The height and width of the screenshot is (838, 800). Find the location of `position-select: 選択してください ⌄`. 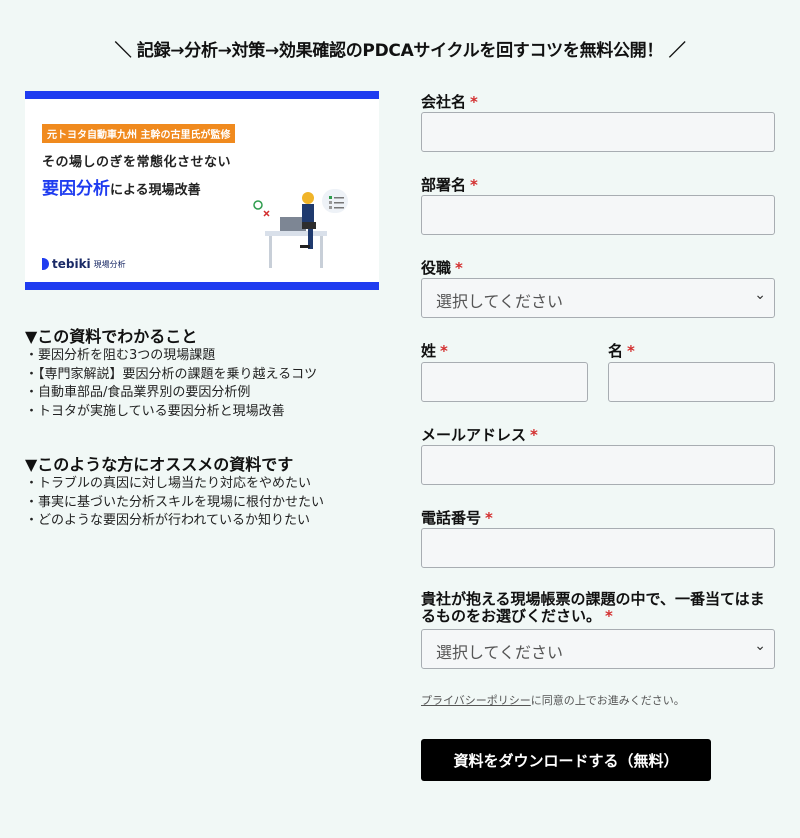

position-select: 選択してください ⌄ is located at coordinates (598, 298).